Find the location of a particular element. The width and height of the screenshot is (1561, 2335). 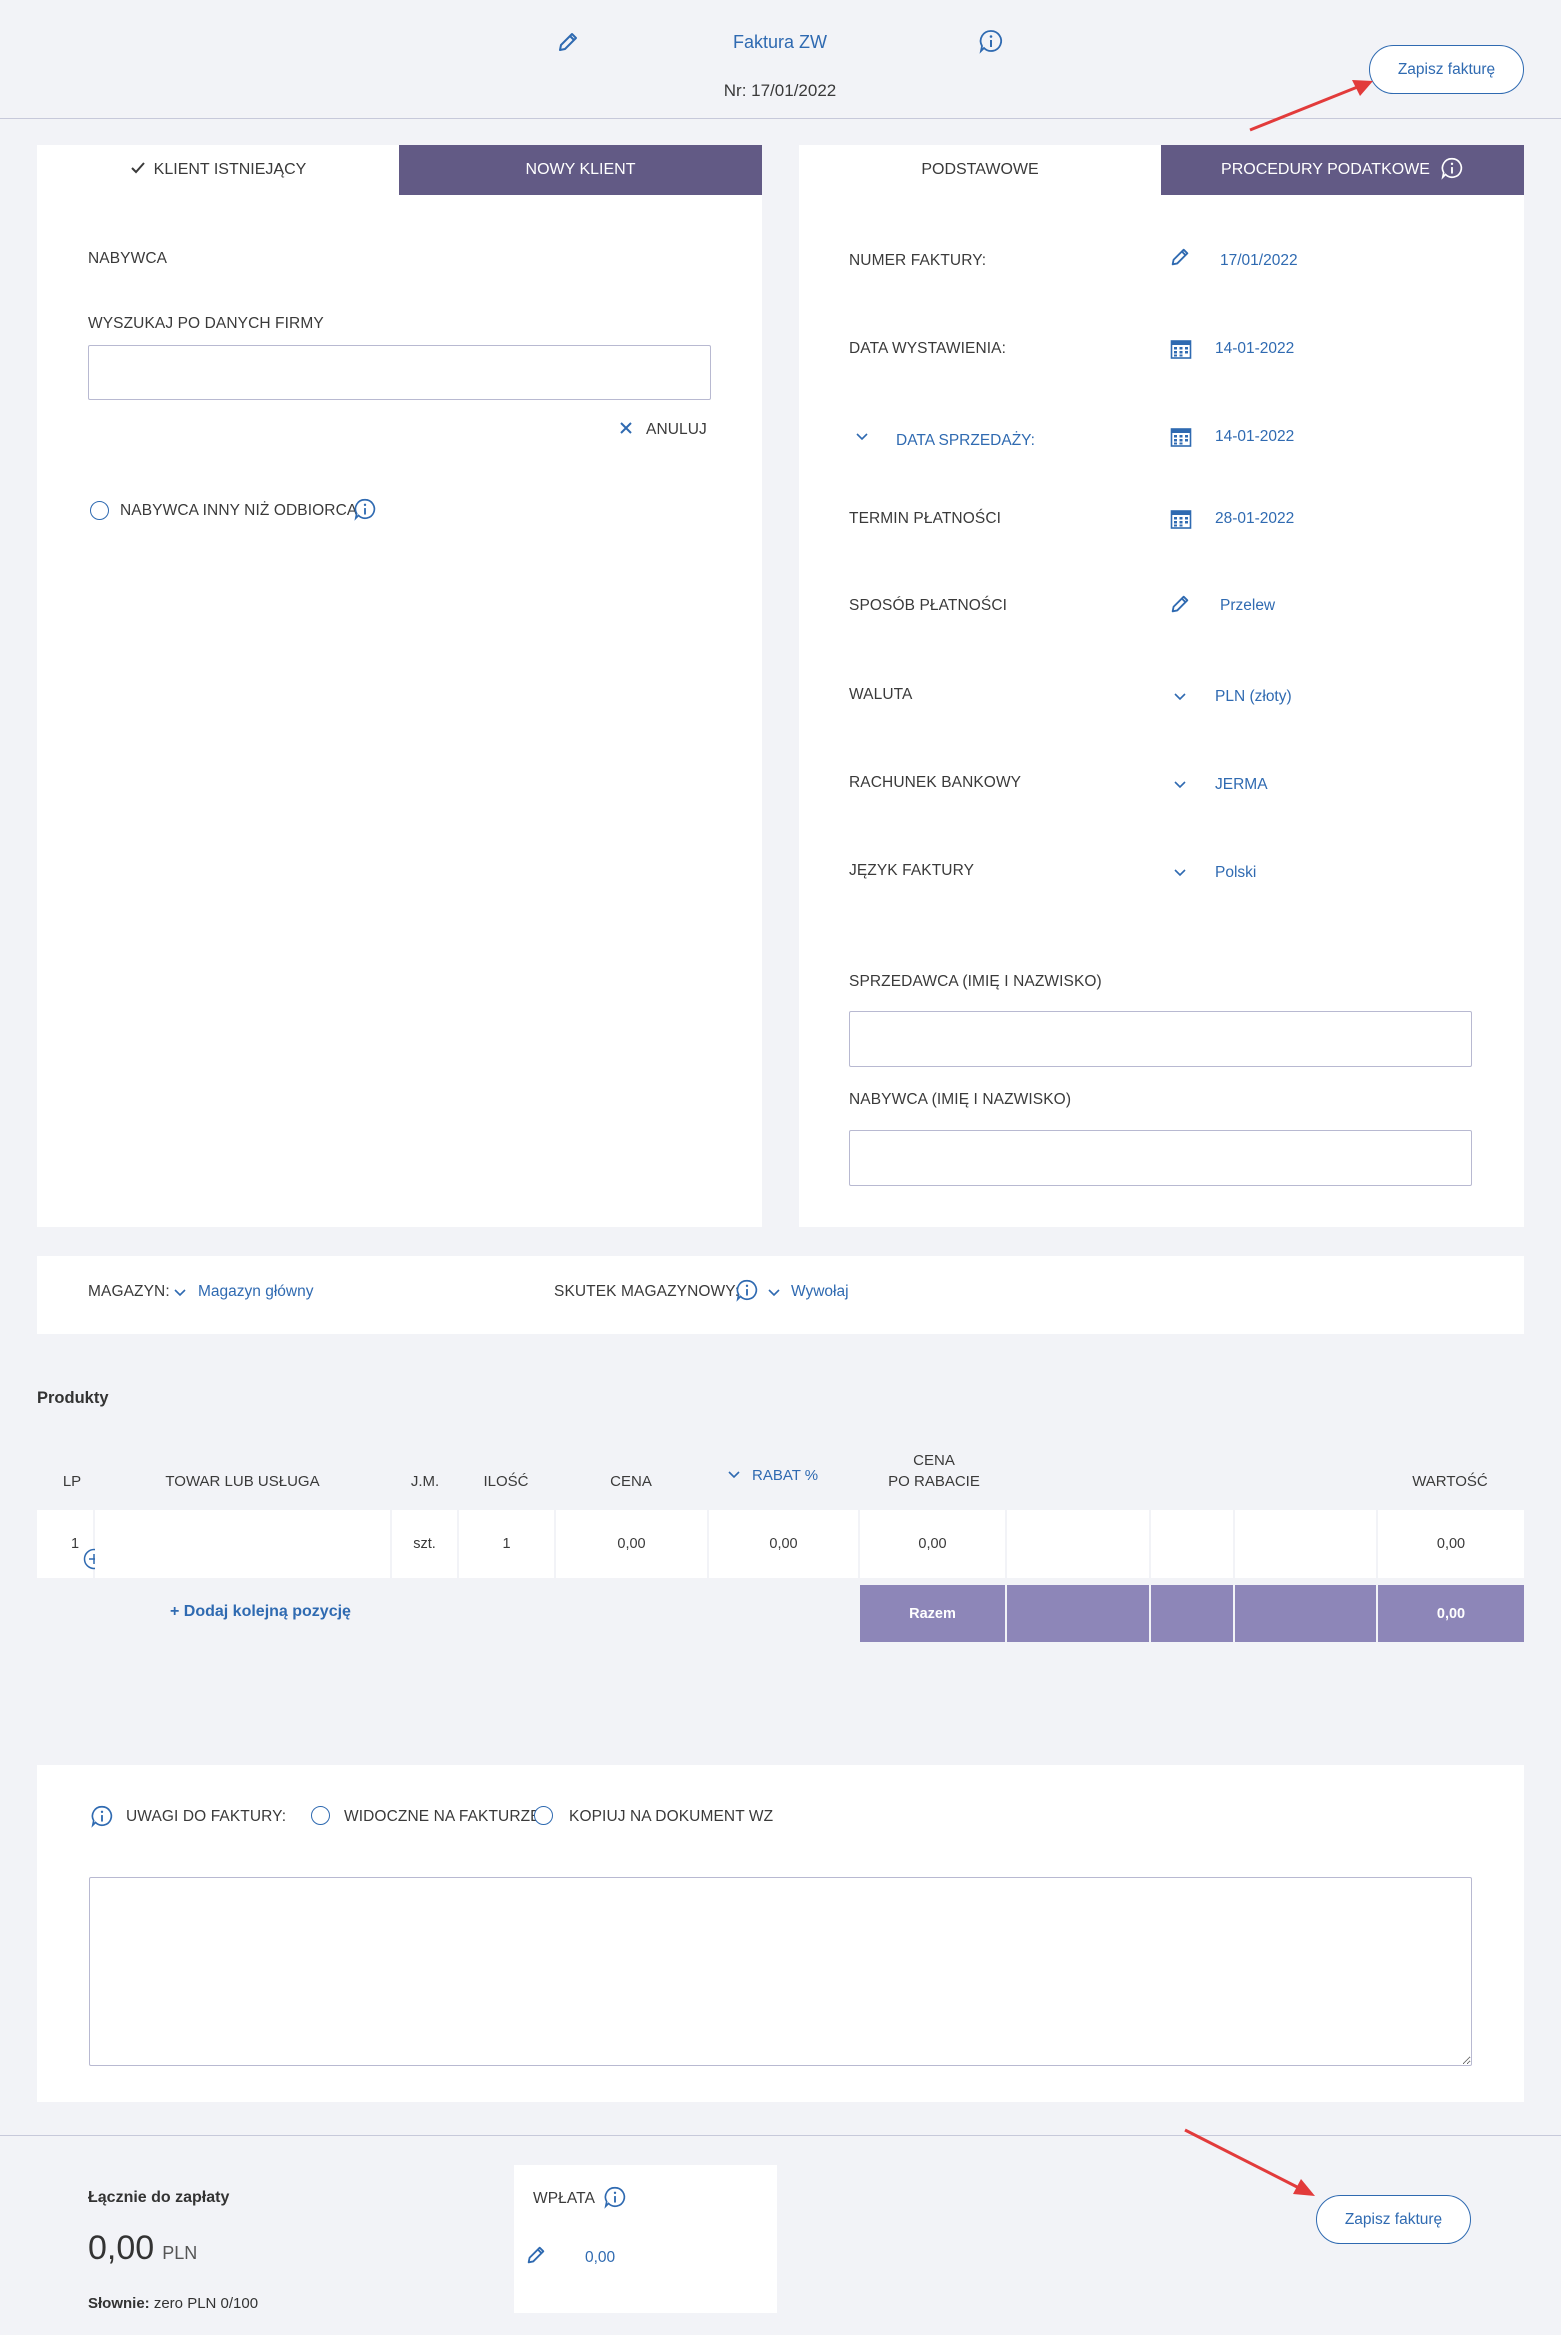

amount-in-words-label: Słownie: is located at coordinates (119, 2303).